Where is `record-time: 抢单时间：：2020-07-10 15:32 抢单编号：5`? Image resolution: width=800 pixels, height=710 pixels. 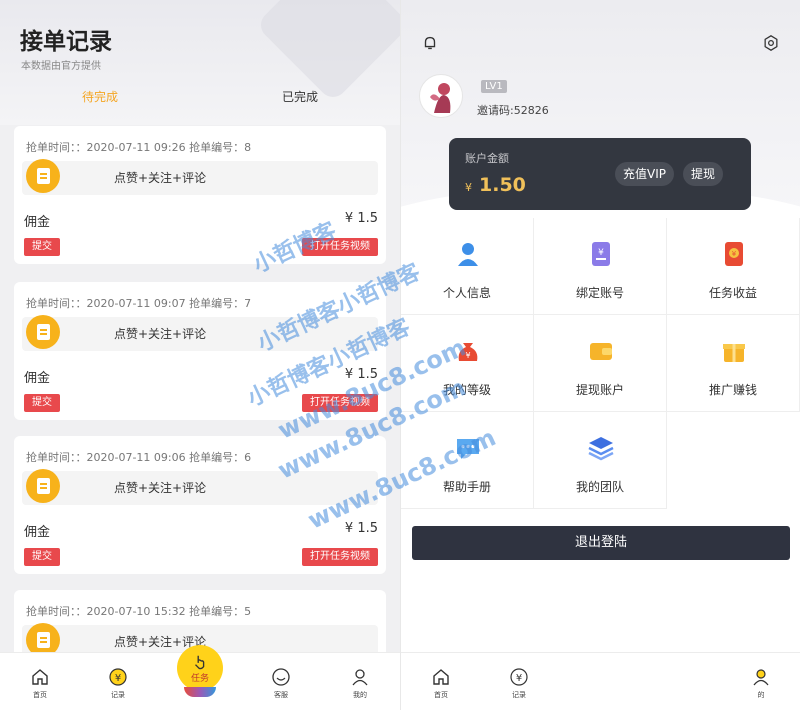
record-time: 抢单时间：：2020-07-10 15:32 抢单编号：5 is located at coordinates (139, 611).